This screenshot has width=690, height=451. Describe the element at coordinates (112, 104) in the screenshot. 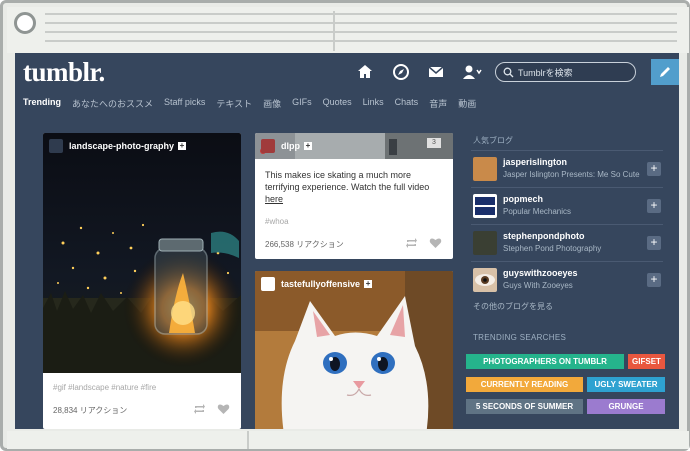

I see `tab-recommended: あなたへのおススメ` at that location.